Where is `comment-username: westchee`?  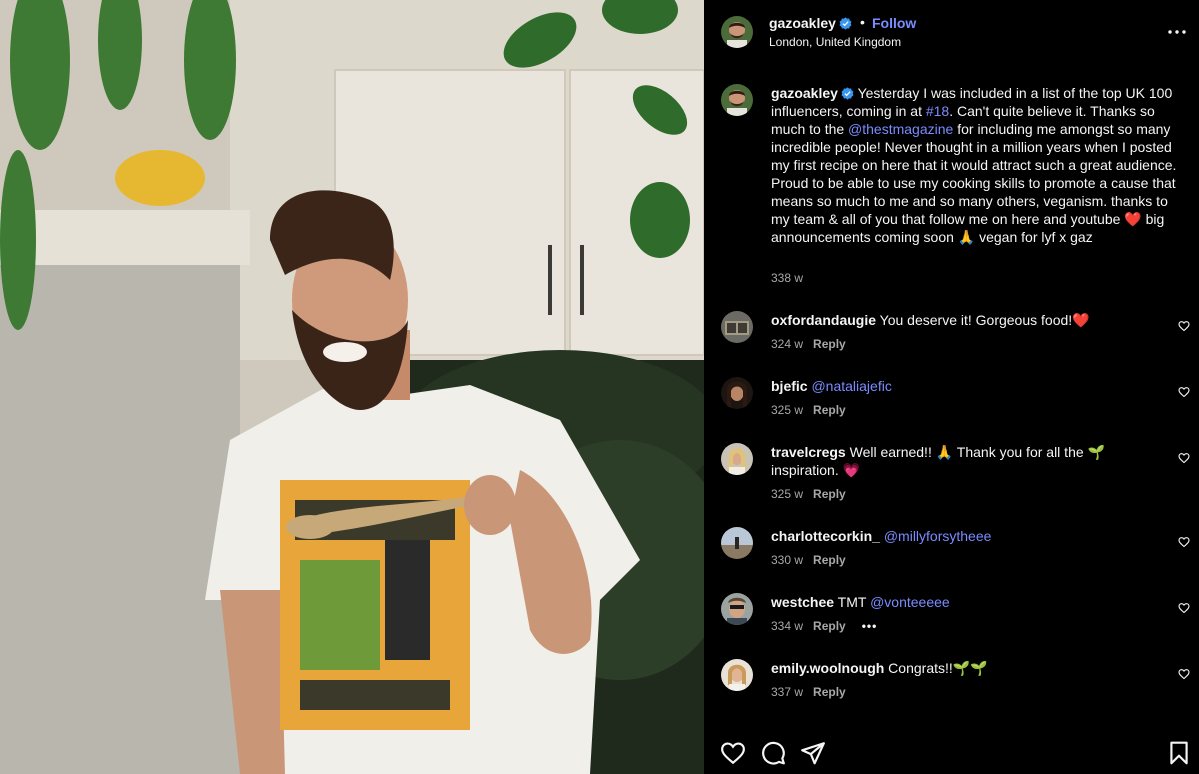 comment-username: westchee is located at coordinates (802, 602).